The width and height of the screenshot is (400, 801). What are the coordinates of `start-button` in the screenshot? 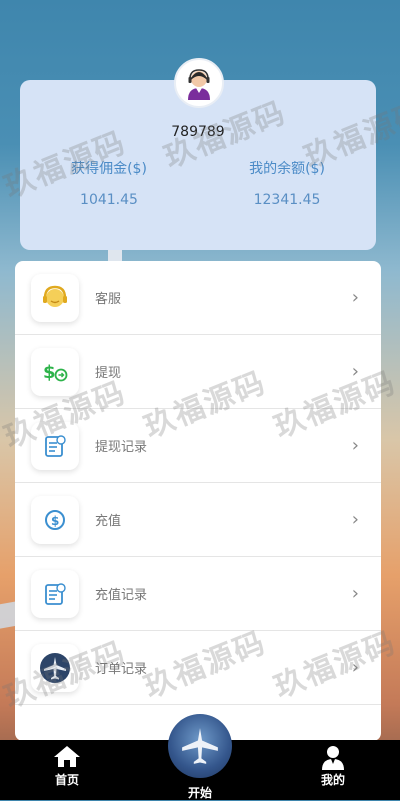 It's located at (200, 746).